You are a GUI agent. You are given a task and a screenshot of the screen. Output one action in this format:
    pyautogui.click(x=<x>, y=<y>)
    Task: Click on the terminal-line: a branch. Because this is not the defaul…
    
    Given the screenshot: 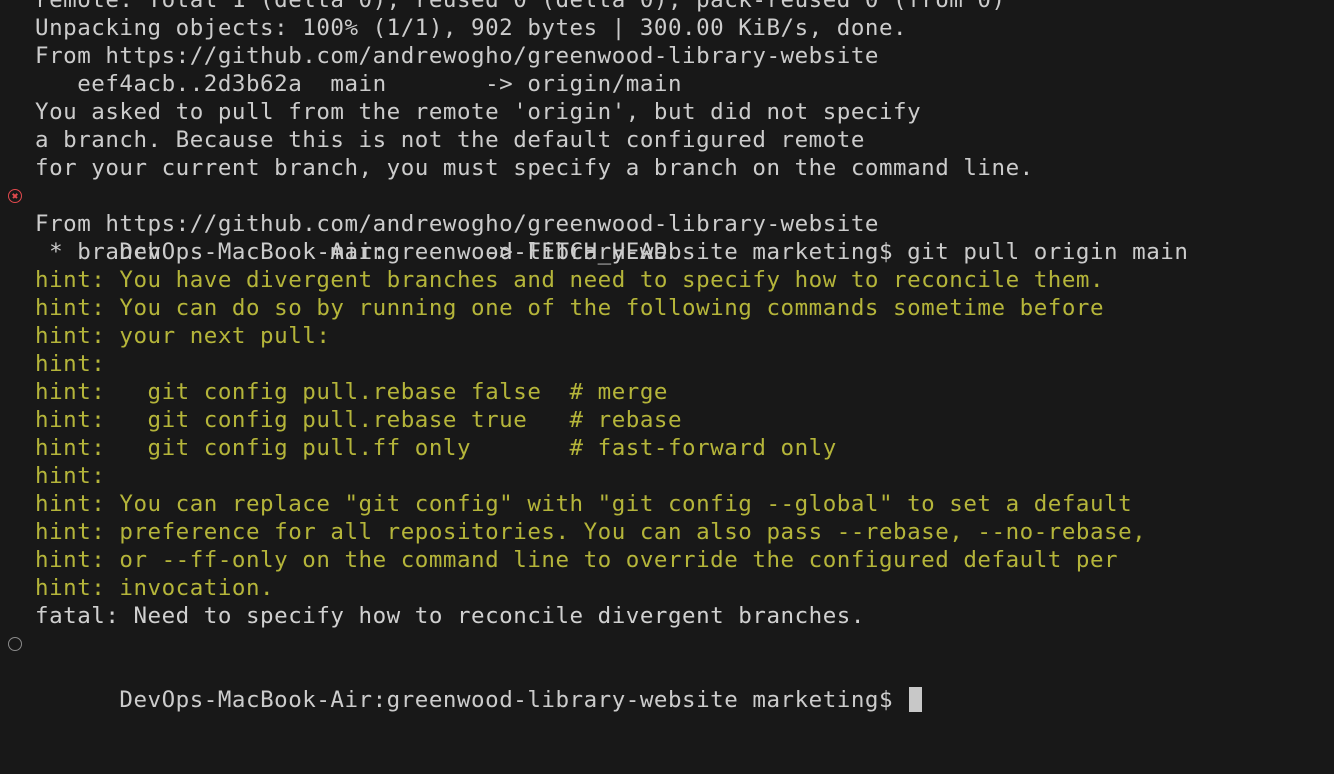 What is the action you would take?
    pyautogui.click(x=450, y=140)
    